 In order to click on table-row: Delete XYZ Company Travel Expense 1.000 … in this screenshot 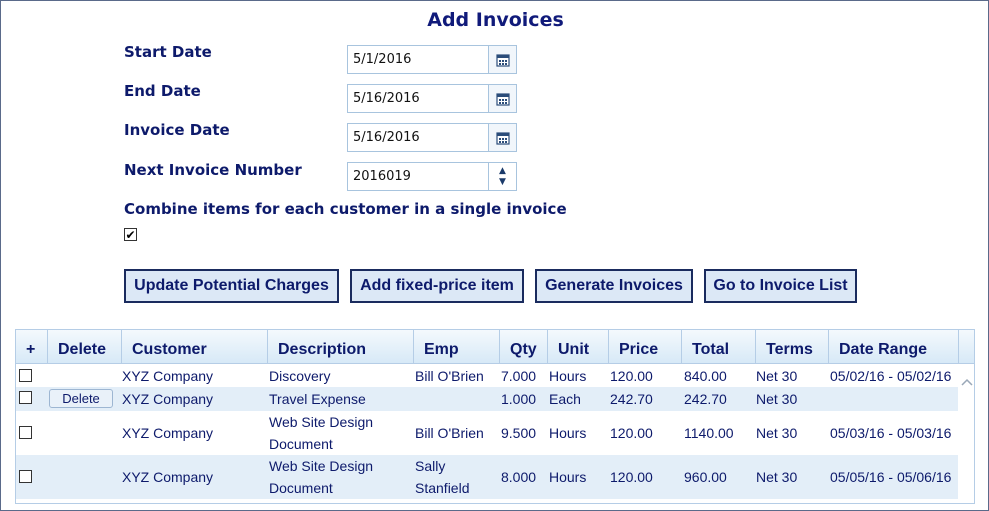, I will do `click(487, 399)`.